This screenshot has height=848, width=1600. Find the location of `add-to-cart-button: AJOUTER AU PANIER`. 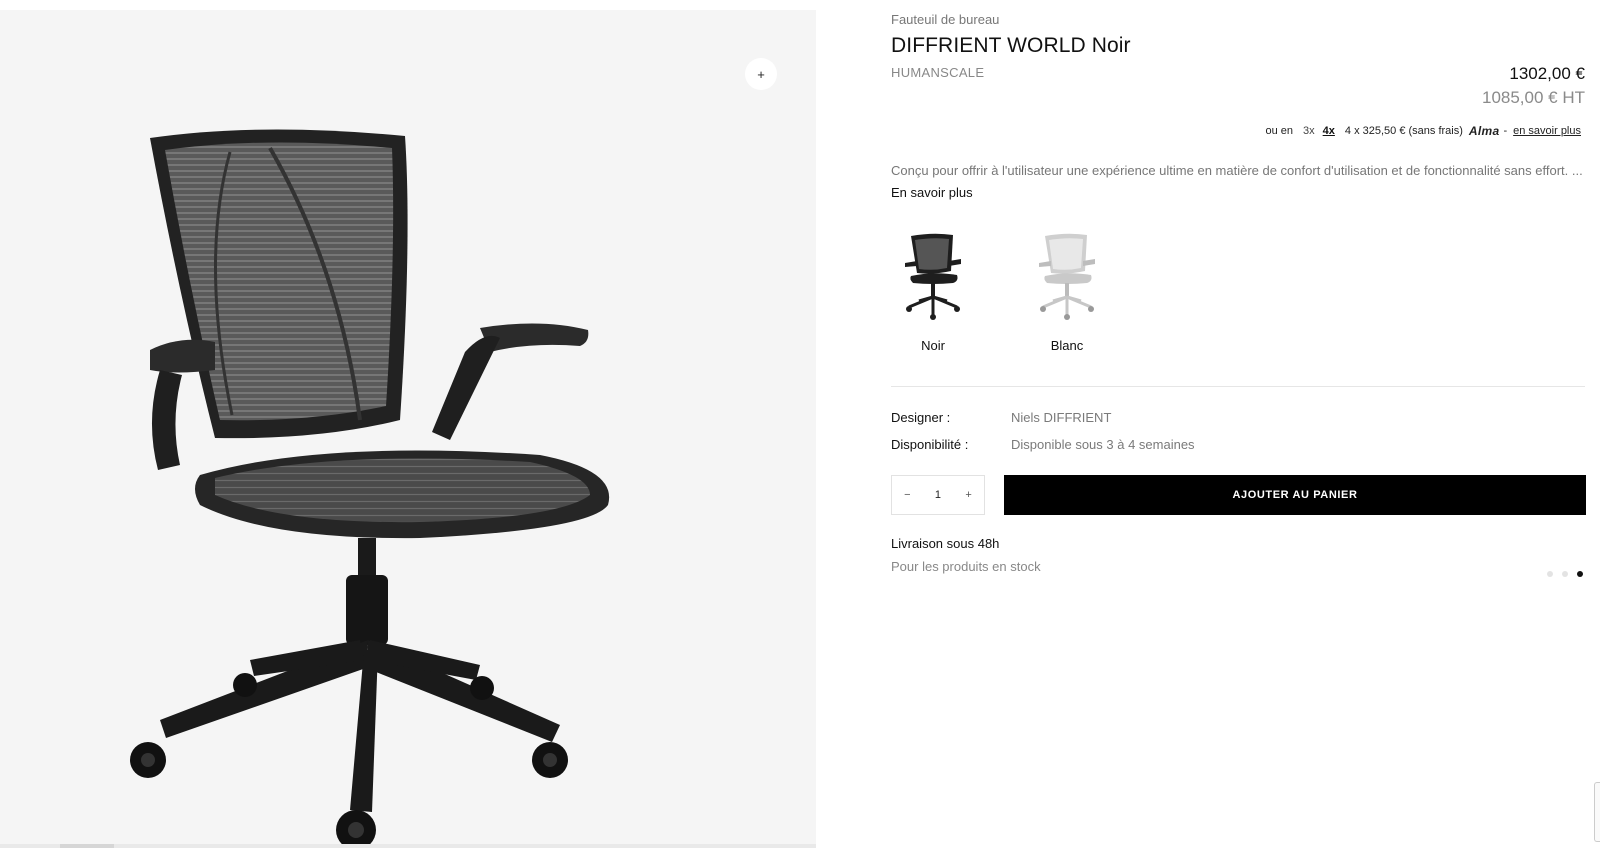

add-to-cart-button: AJOUTER AU PANIER is located at coordinates (1295, 495).